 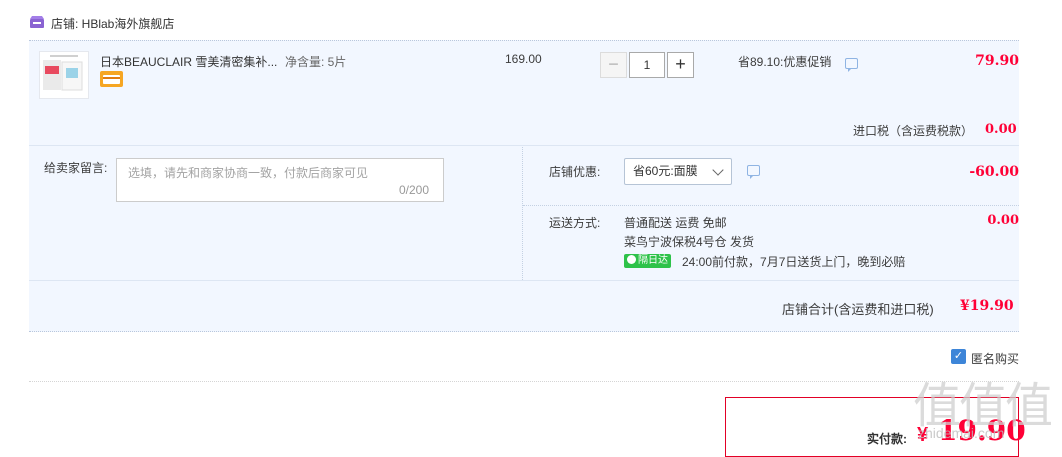 What do you see at coordinates (997, 61) in the screenshot?
I see `item-total: 79.90` at bounding box center [997, 61].